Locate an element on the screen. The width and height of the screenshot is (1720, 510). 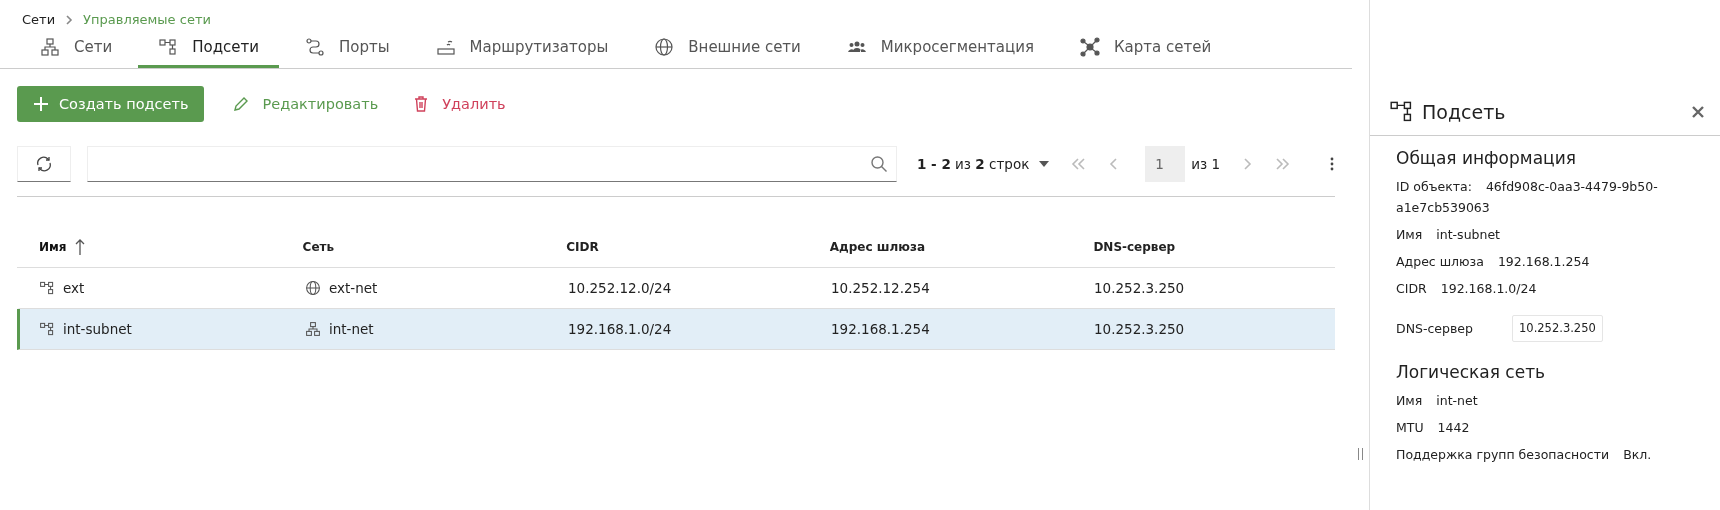
search-field is located at coordinates (492, 164).